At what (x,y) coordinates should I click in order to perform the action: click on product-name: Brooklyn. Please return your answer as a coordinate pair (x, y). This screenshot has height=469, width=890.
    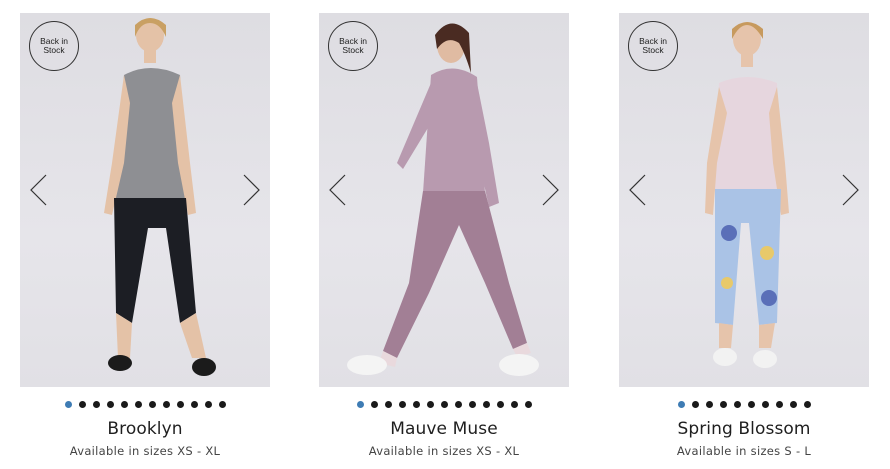
    Looking at the image, I should click on (145, 429).